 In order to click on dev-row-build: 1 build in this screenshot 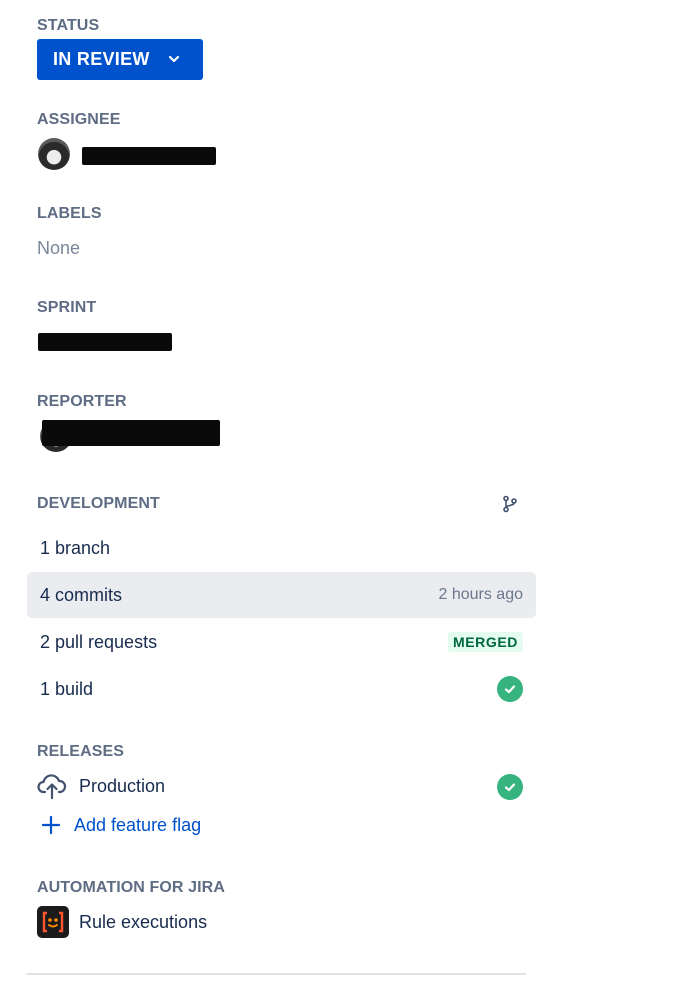, I will do `click(281, 689)`.